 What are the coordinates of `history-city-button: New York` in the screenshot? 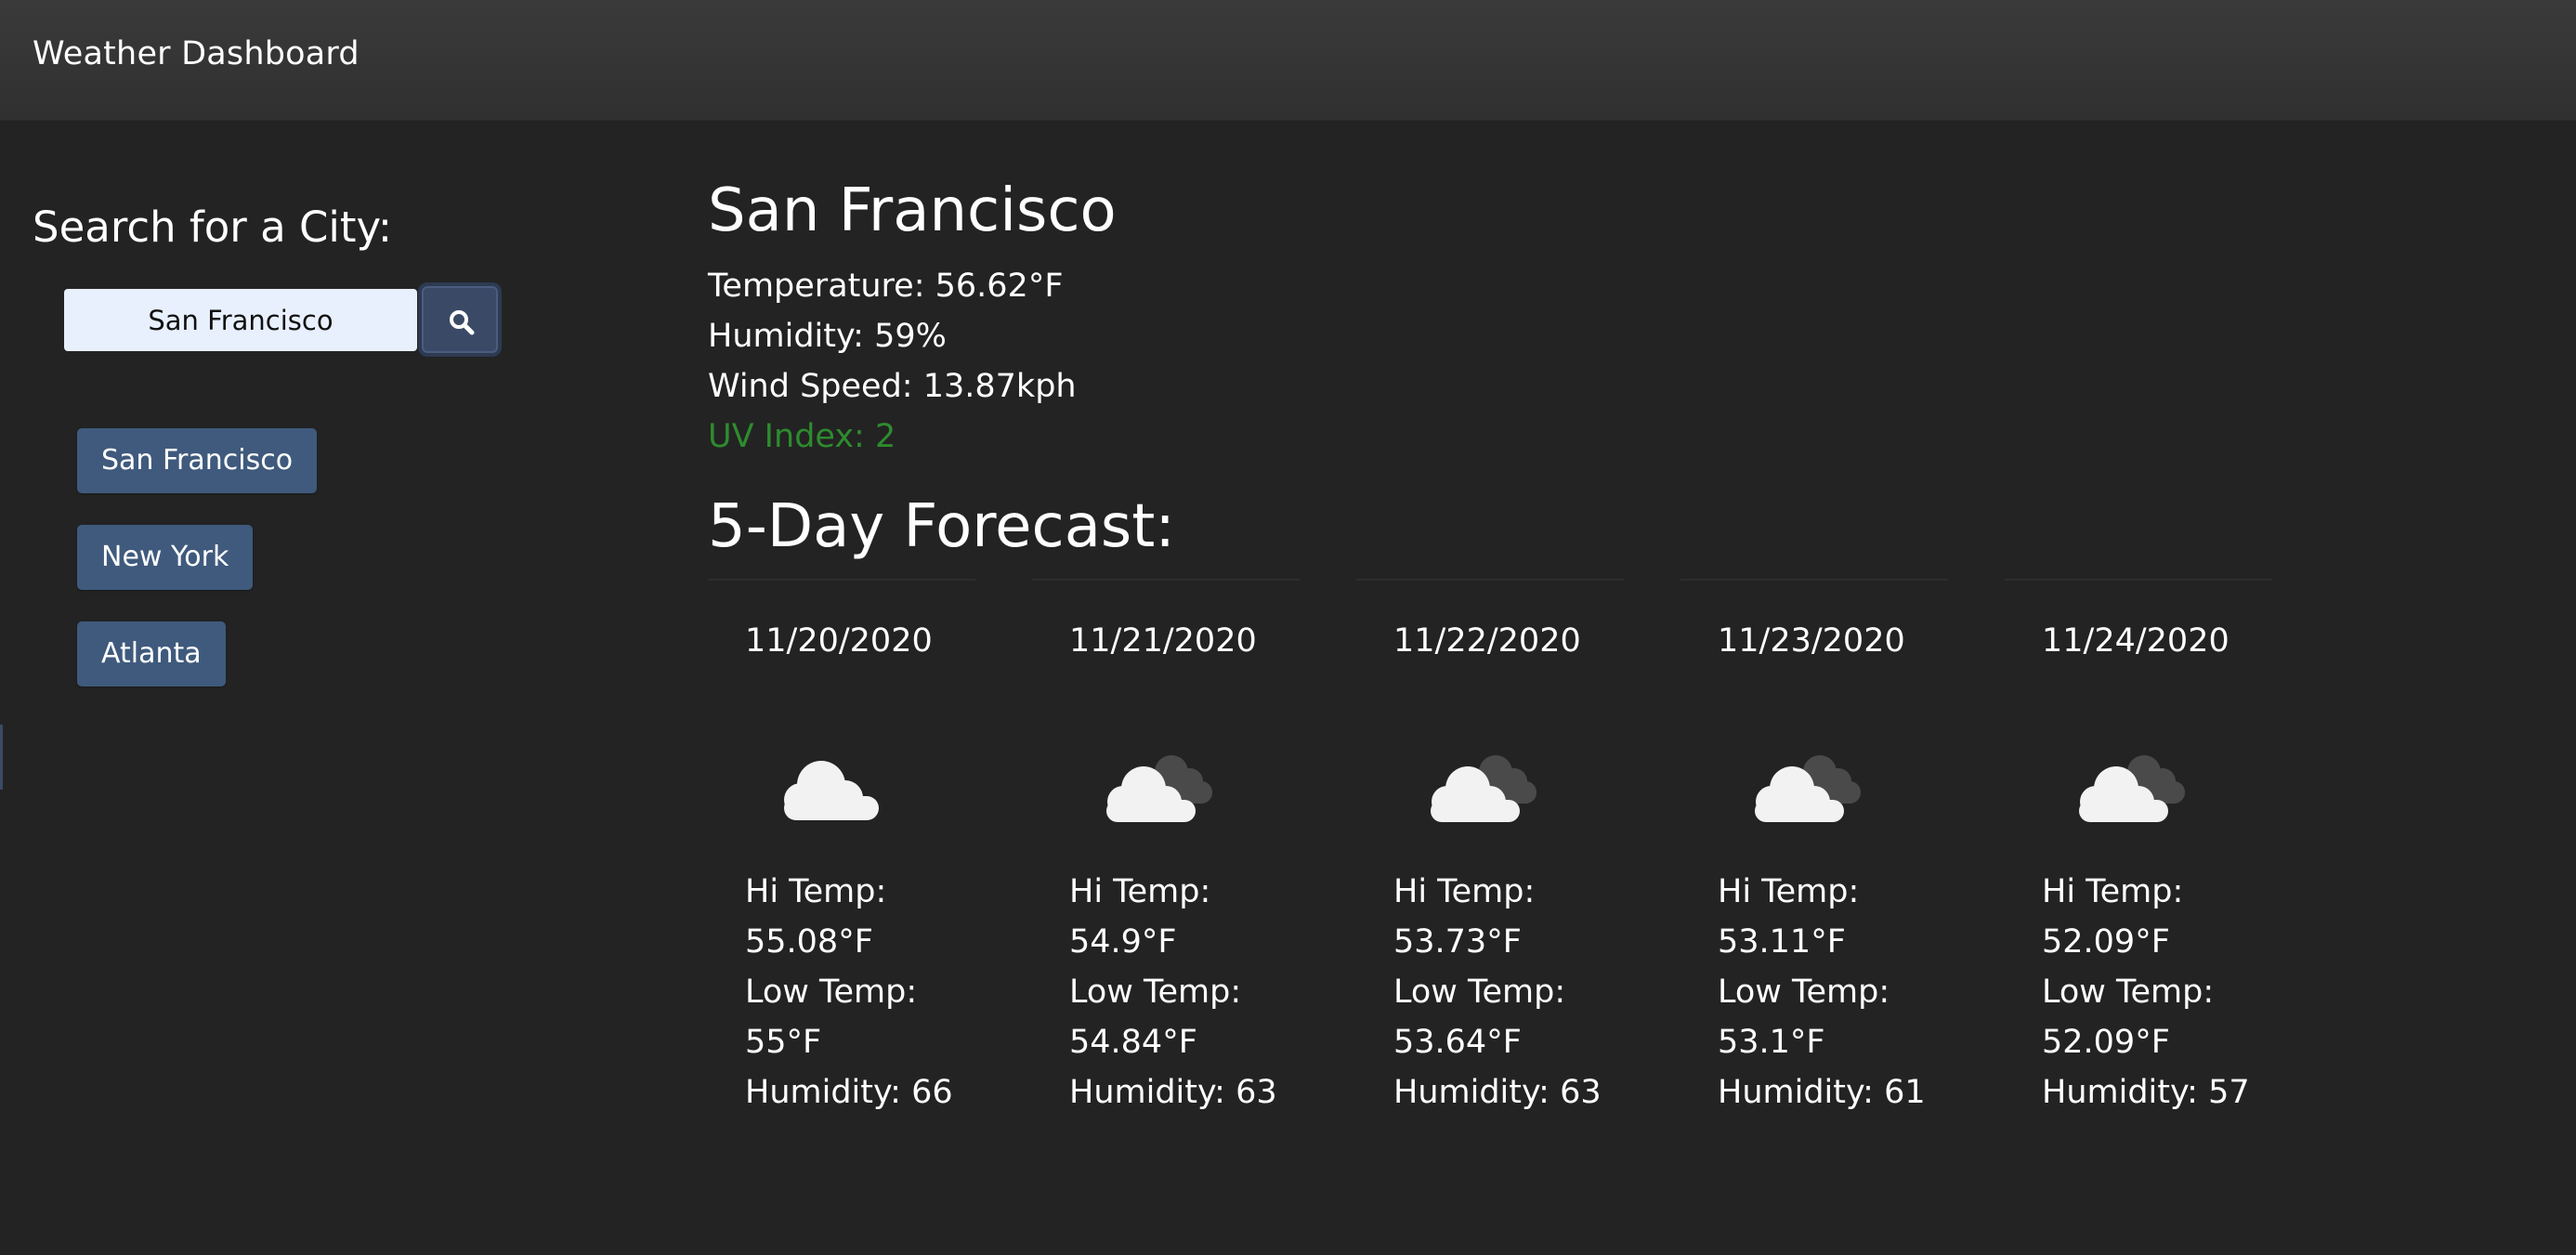 It's located at (166, 558).